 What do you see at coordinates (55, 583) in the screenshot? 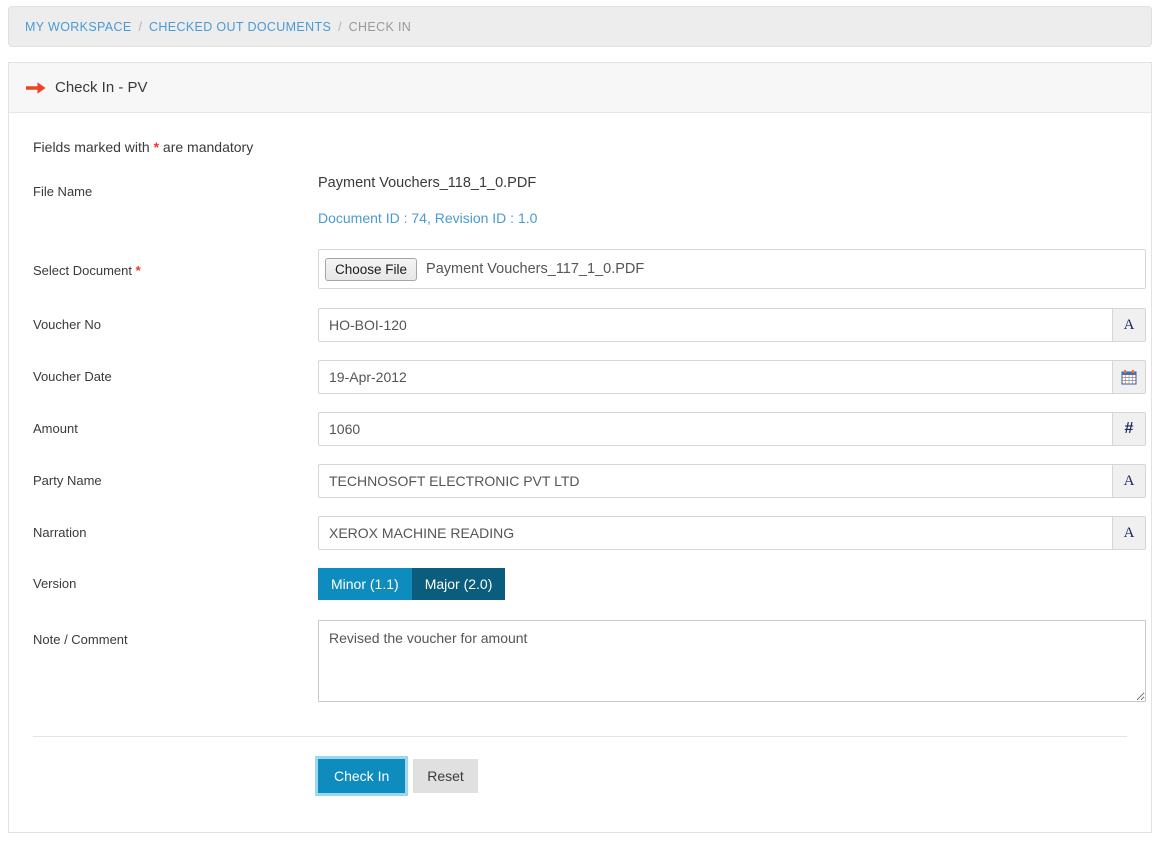
I see `label-version: Version` at bounding box center [55, 583].